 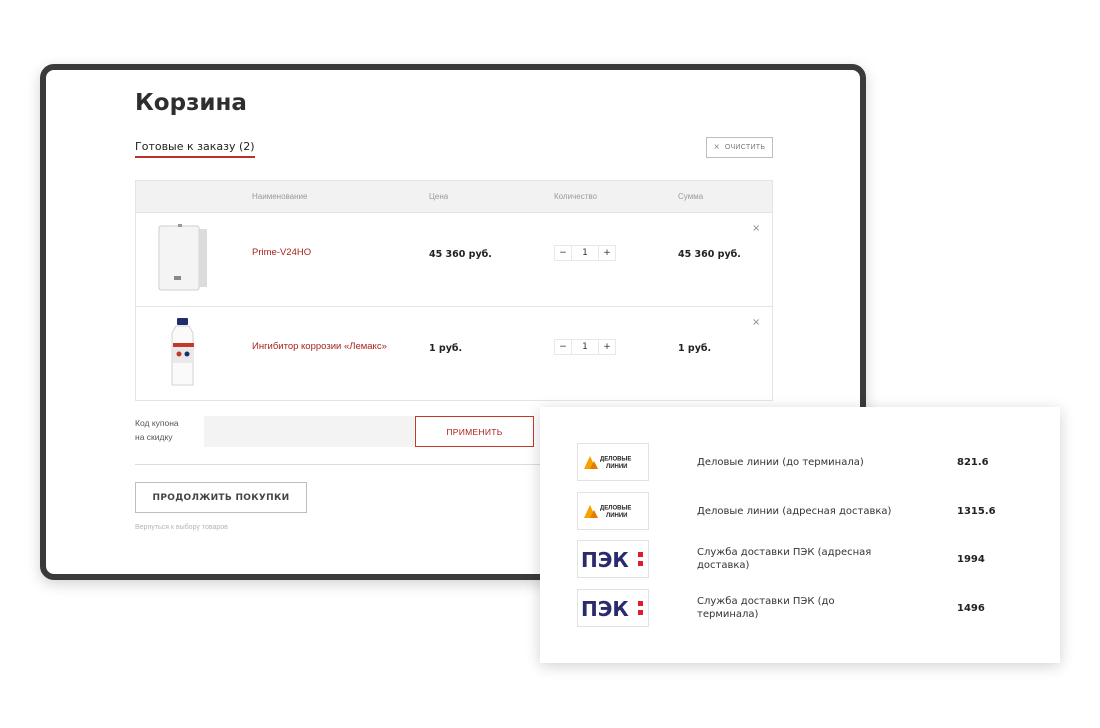 What do you see at coordinates (745, 147) in the screenshot?
I see `clear-cart-label: очистить` at bounding box center [745, 147].